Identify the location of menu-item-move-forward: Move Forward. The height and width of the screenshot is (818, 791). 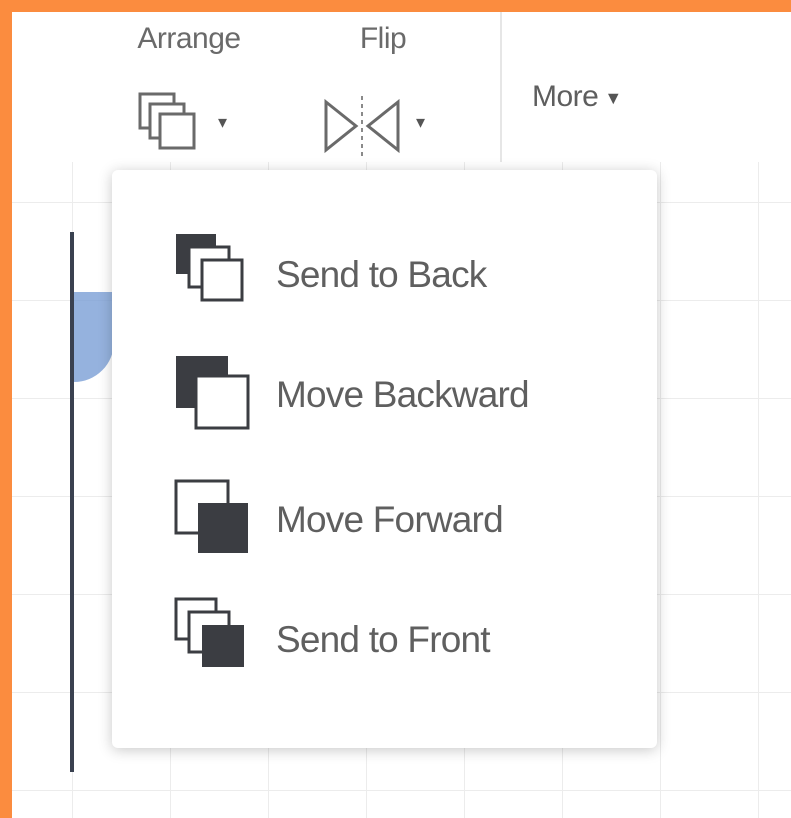
(407, 520).